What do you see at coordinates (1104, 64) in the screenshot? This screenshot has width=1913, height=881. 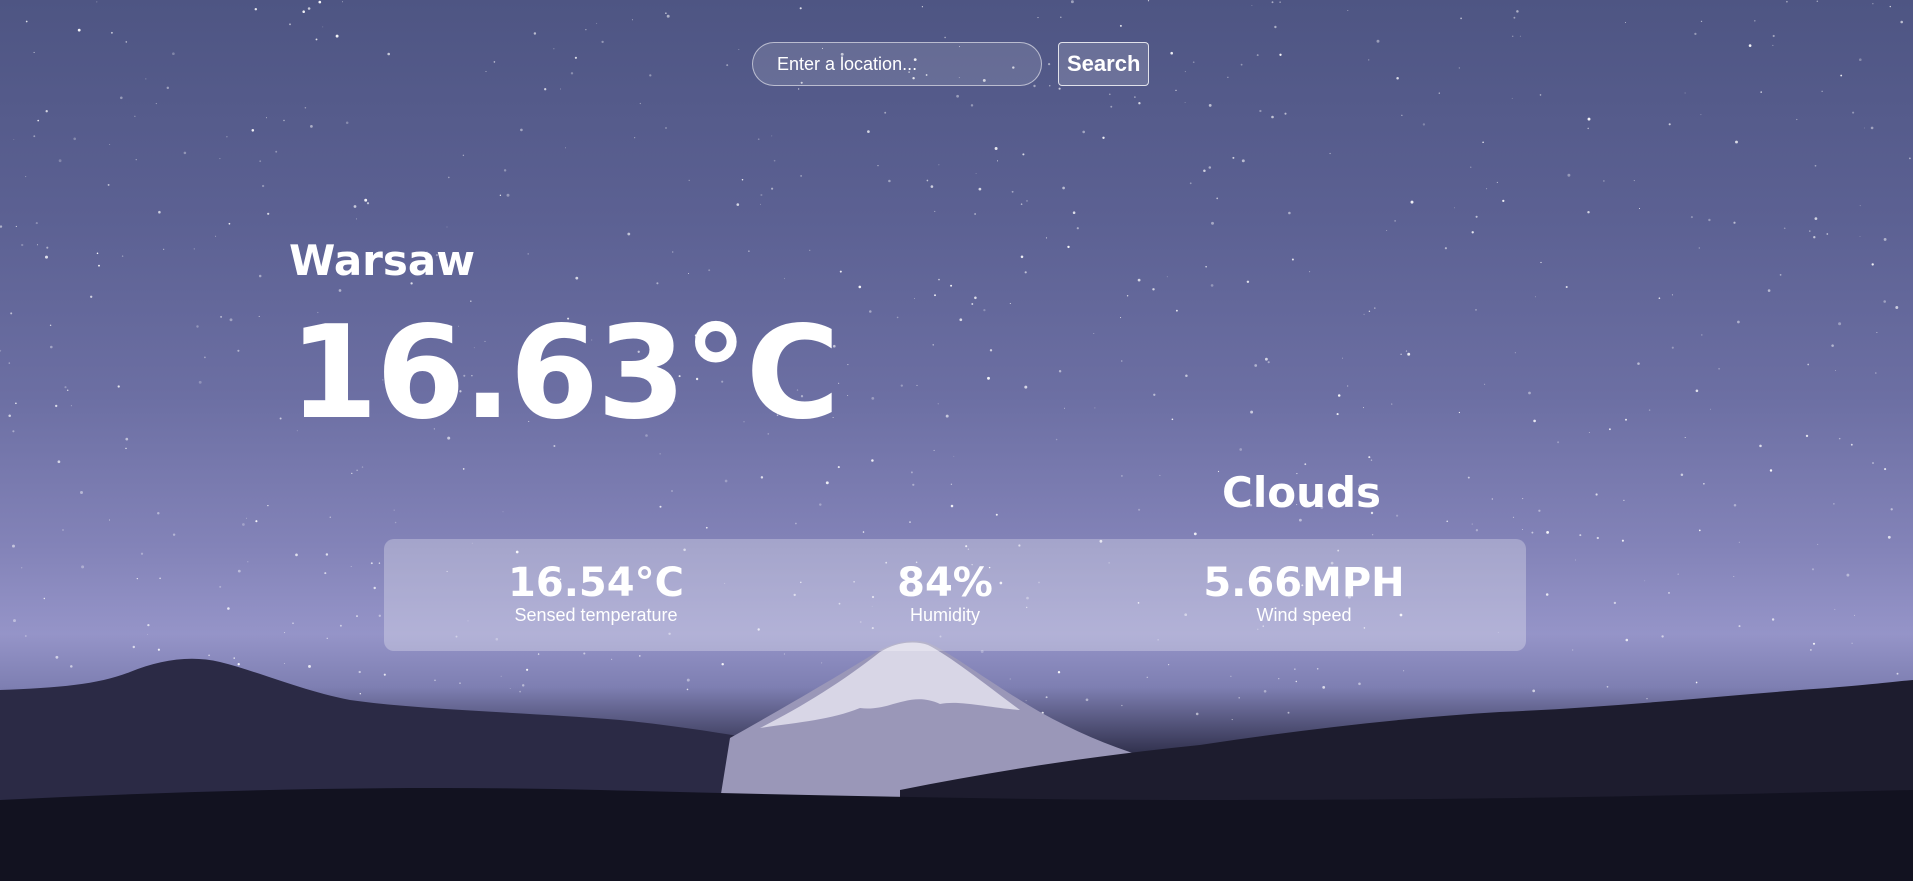 I see `search-button: Search` at bounding box center [1104, 64].